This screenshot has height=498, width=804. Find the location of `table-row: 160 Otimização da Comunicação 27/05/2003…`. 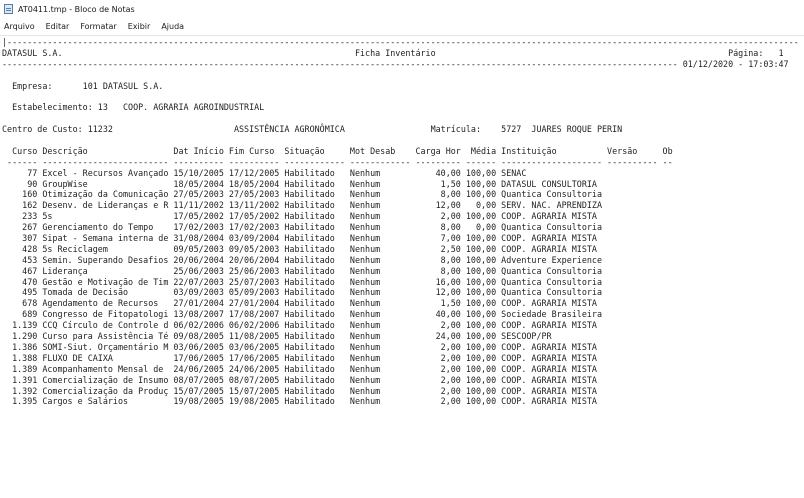

table-row: 160 Otimização da Comunicação 27/05/2003… is located at coordinates (302, 194).